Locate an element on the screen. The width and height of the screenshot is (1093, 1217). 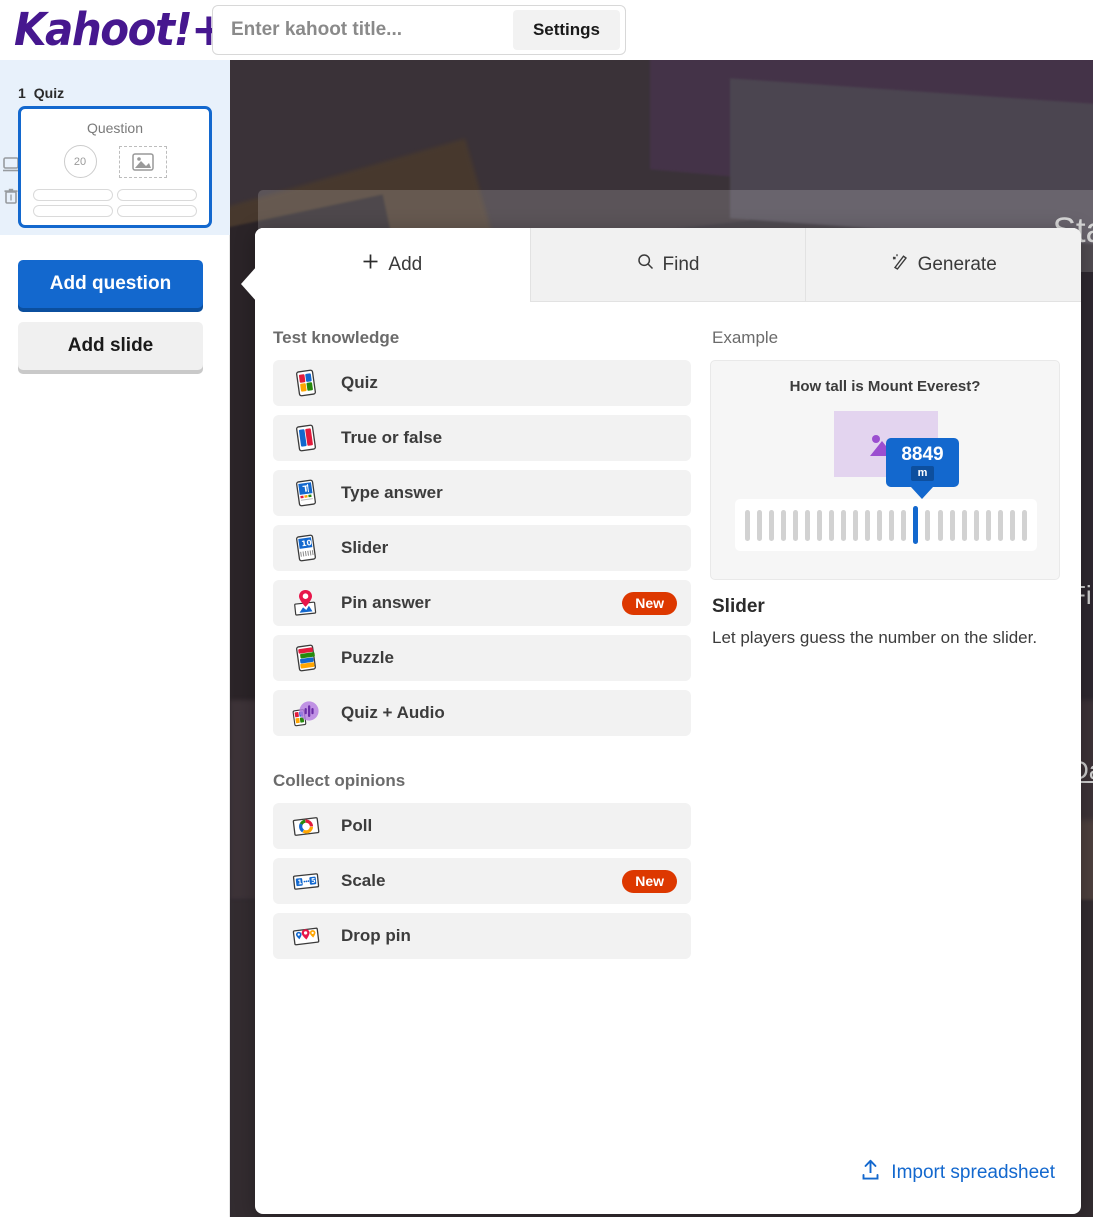
question-type-true-or-false: True or false is located at coordinates (482, 438).